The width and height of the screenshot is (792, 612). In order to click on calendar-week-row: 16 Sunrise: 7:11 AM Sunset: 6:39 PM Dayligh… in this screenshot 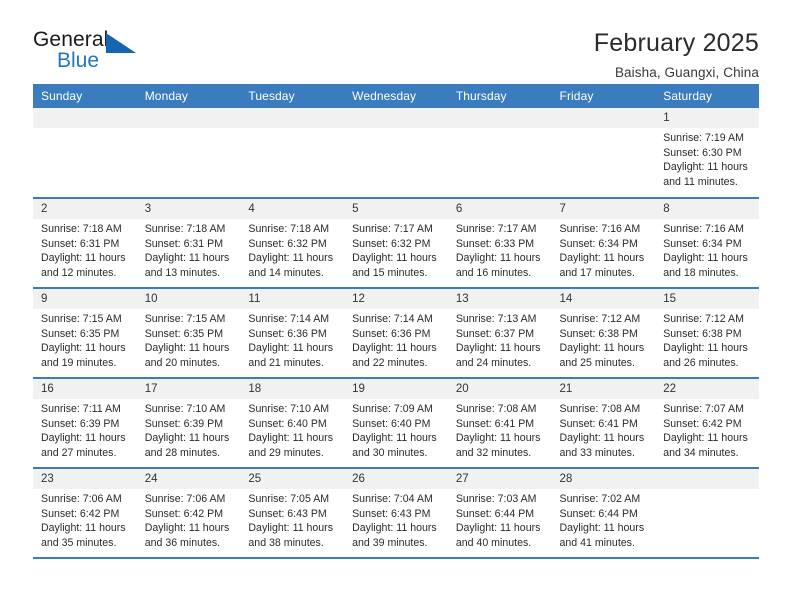, I will do `click(396, 423)`.